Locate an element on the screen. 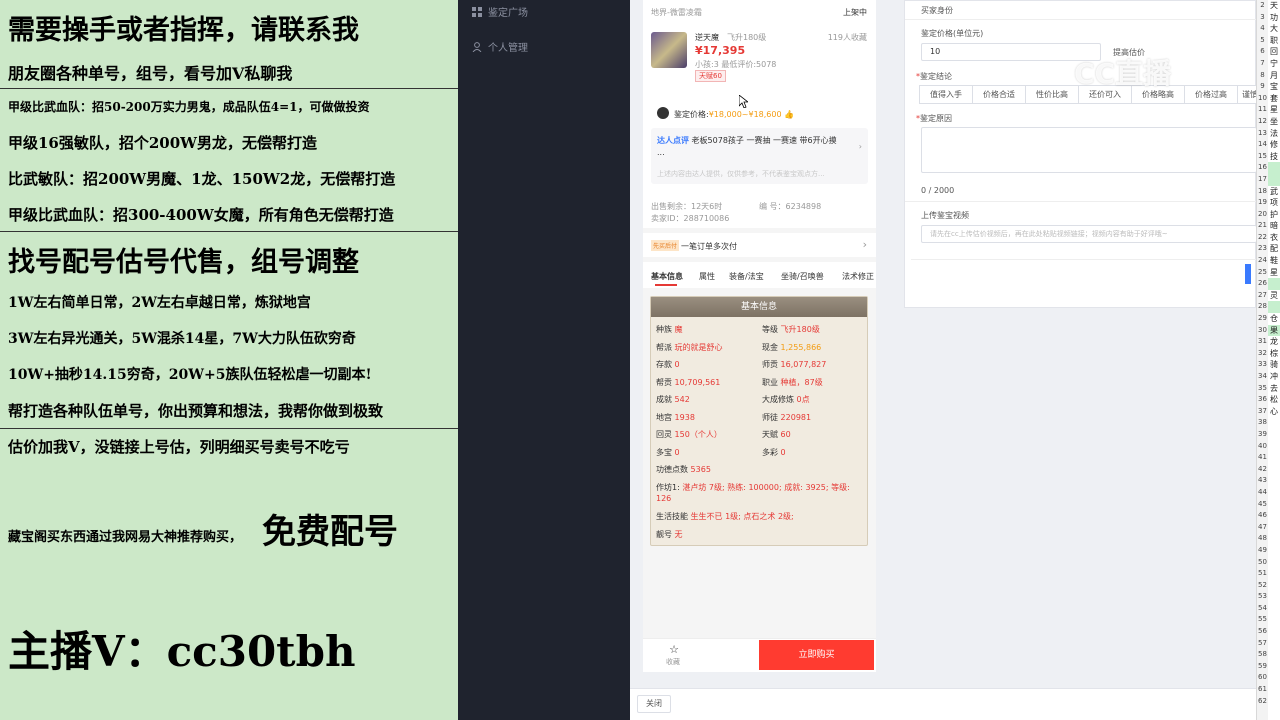 The width and height of the screenshot is (1280, 720). submit-button is located at coordinates (1248, 274).